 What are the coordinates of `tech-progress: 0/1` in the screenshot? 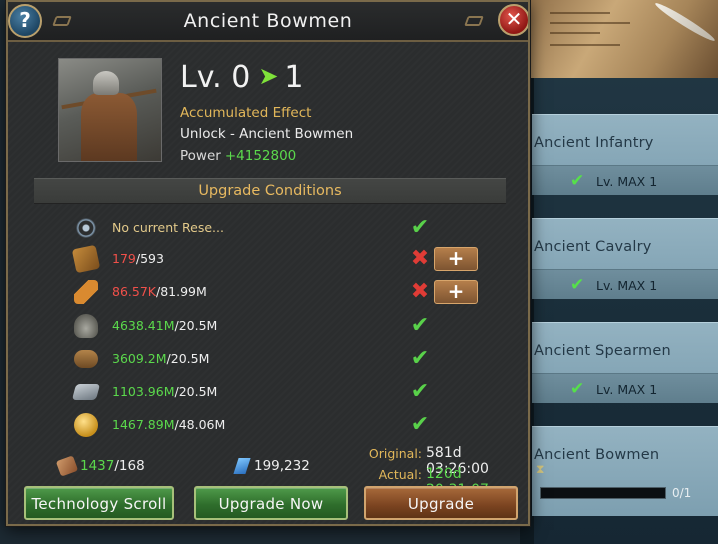 It's located at (625, 494).